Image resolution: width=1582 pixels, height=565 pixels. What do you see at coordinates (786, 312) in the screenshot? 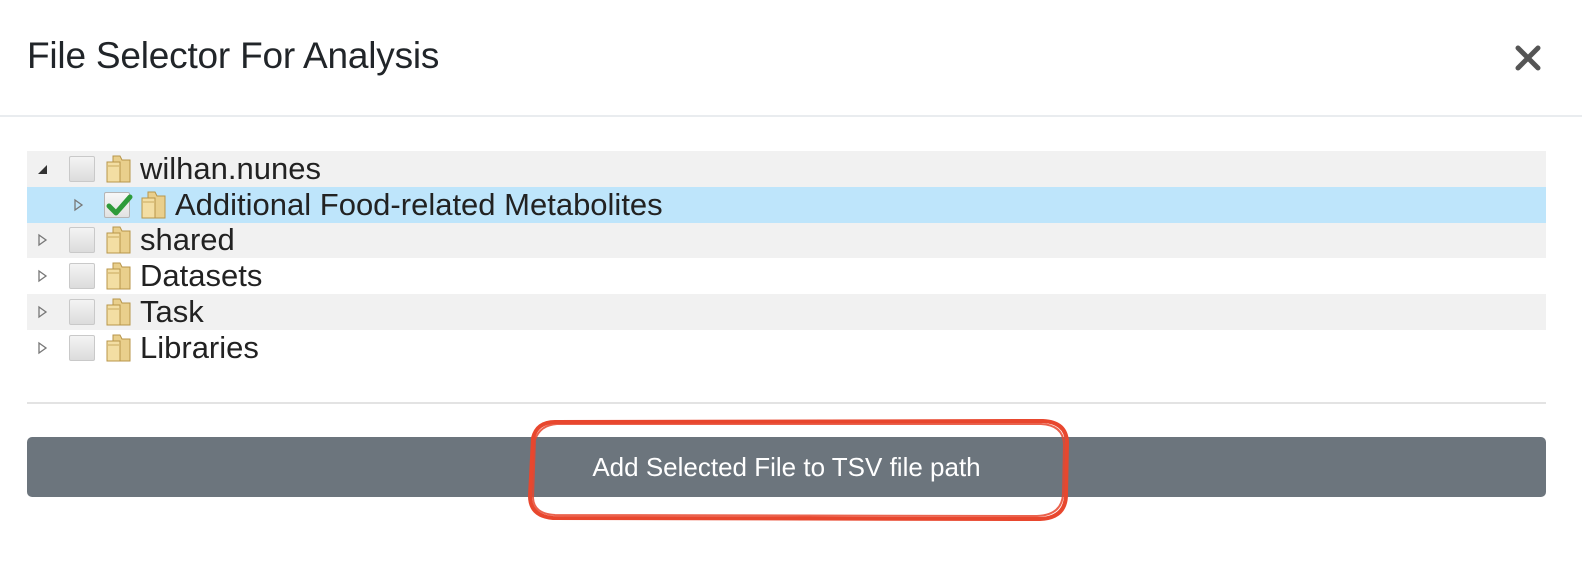
I see `tree-node-task: Task` at bounding box center [786, 312].